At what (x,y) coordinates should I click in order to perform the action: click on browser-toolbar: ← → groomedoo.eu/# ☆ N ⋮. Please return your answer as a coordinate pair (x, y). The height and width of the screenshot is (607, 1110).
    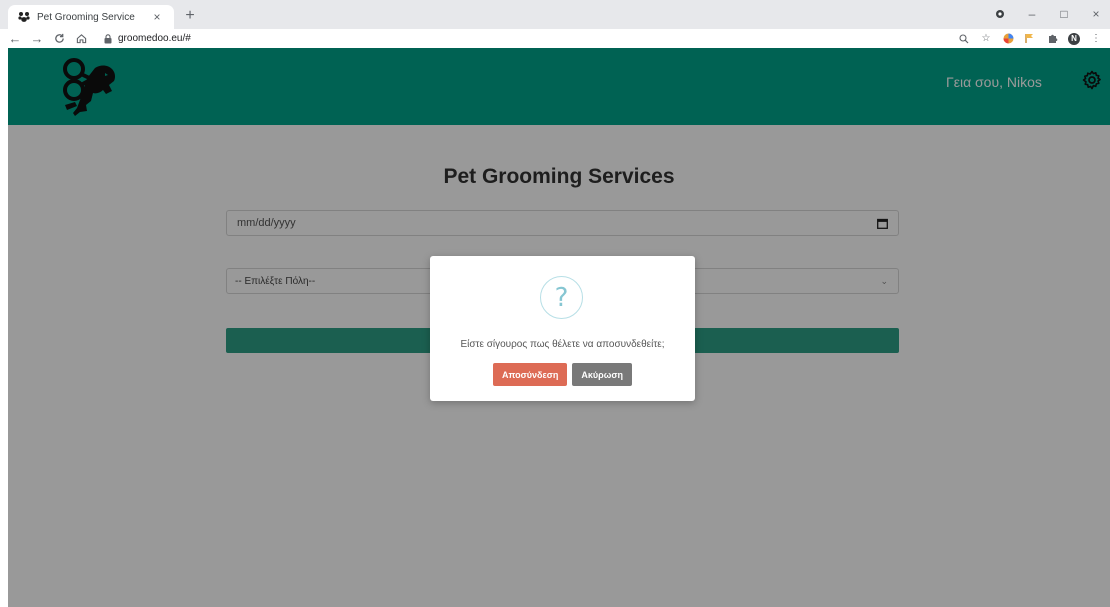
    Looking at the image, I should click on (555, 38).